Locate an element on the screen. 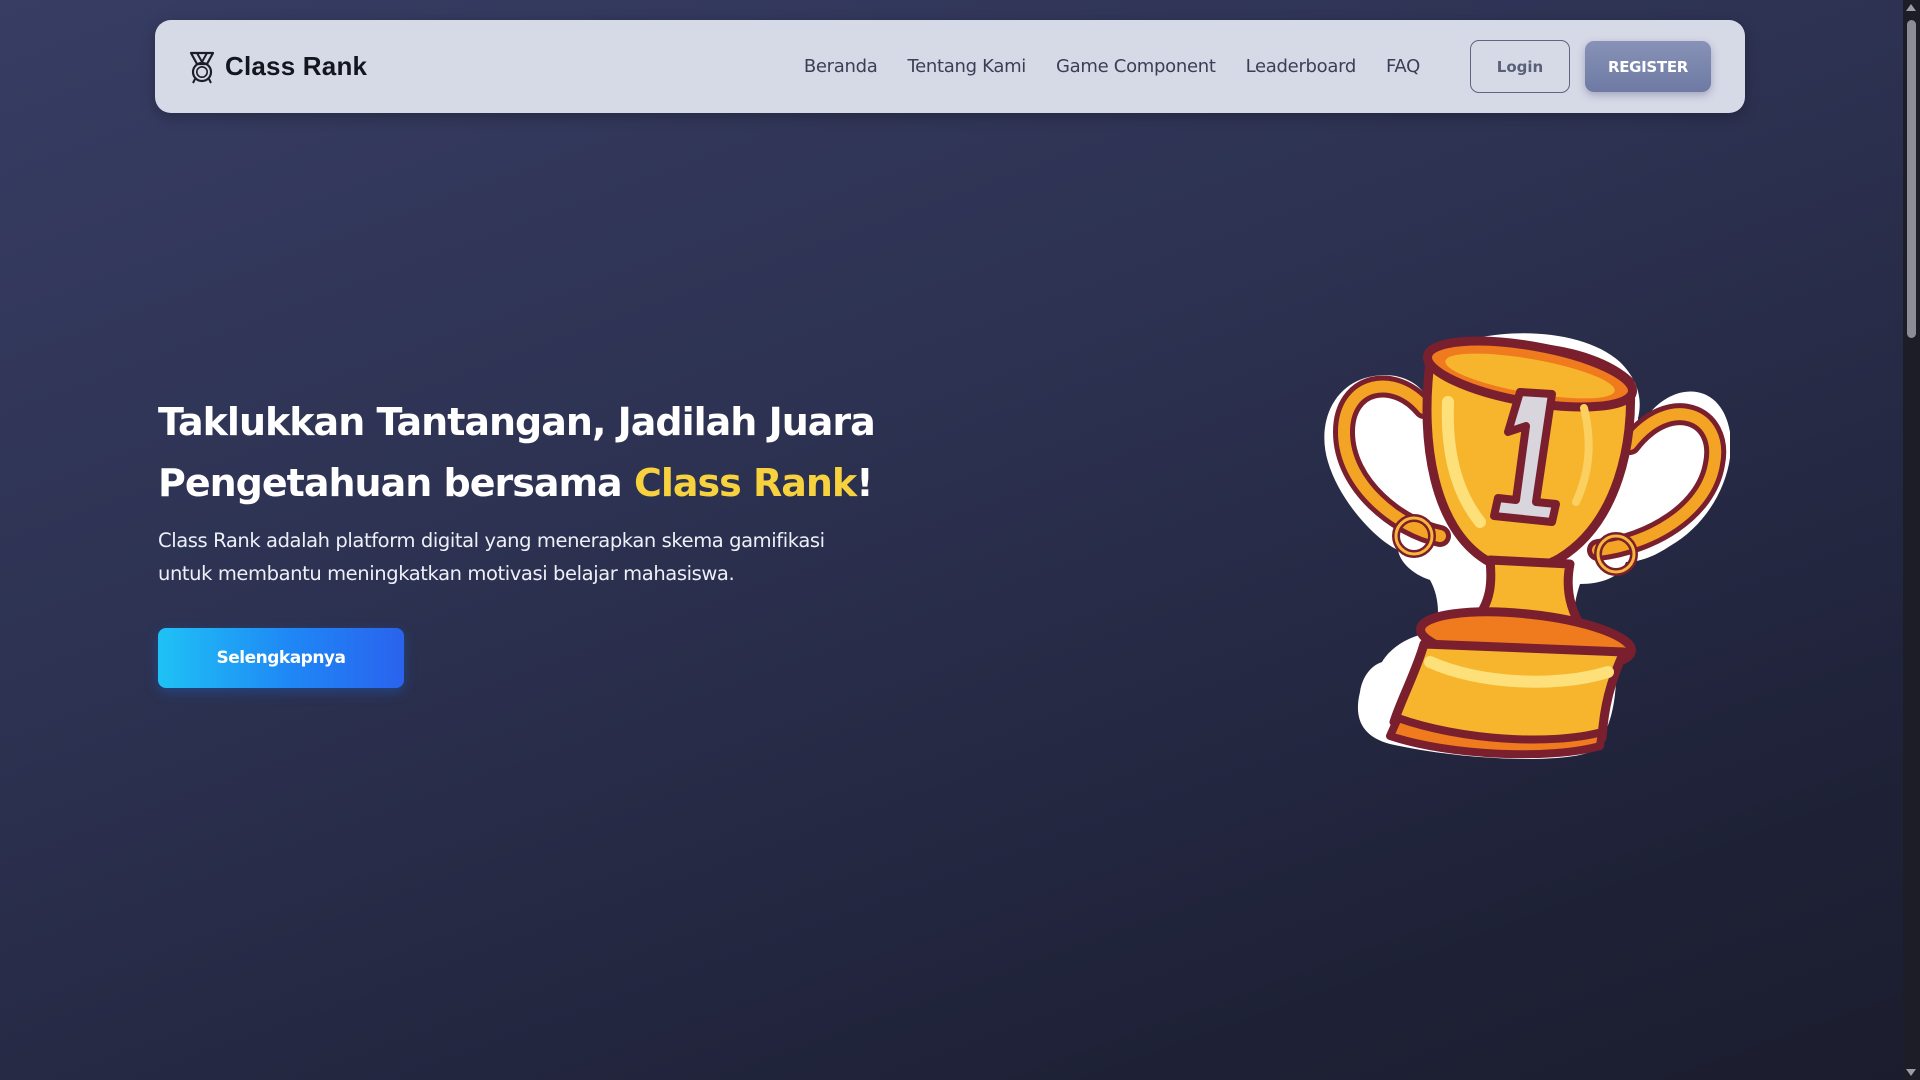  trophy-number-1-icon is located at coordinates (1525, 542).